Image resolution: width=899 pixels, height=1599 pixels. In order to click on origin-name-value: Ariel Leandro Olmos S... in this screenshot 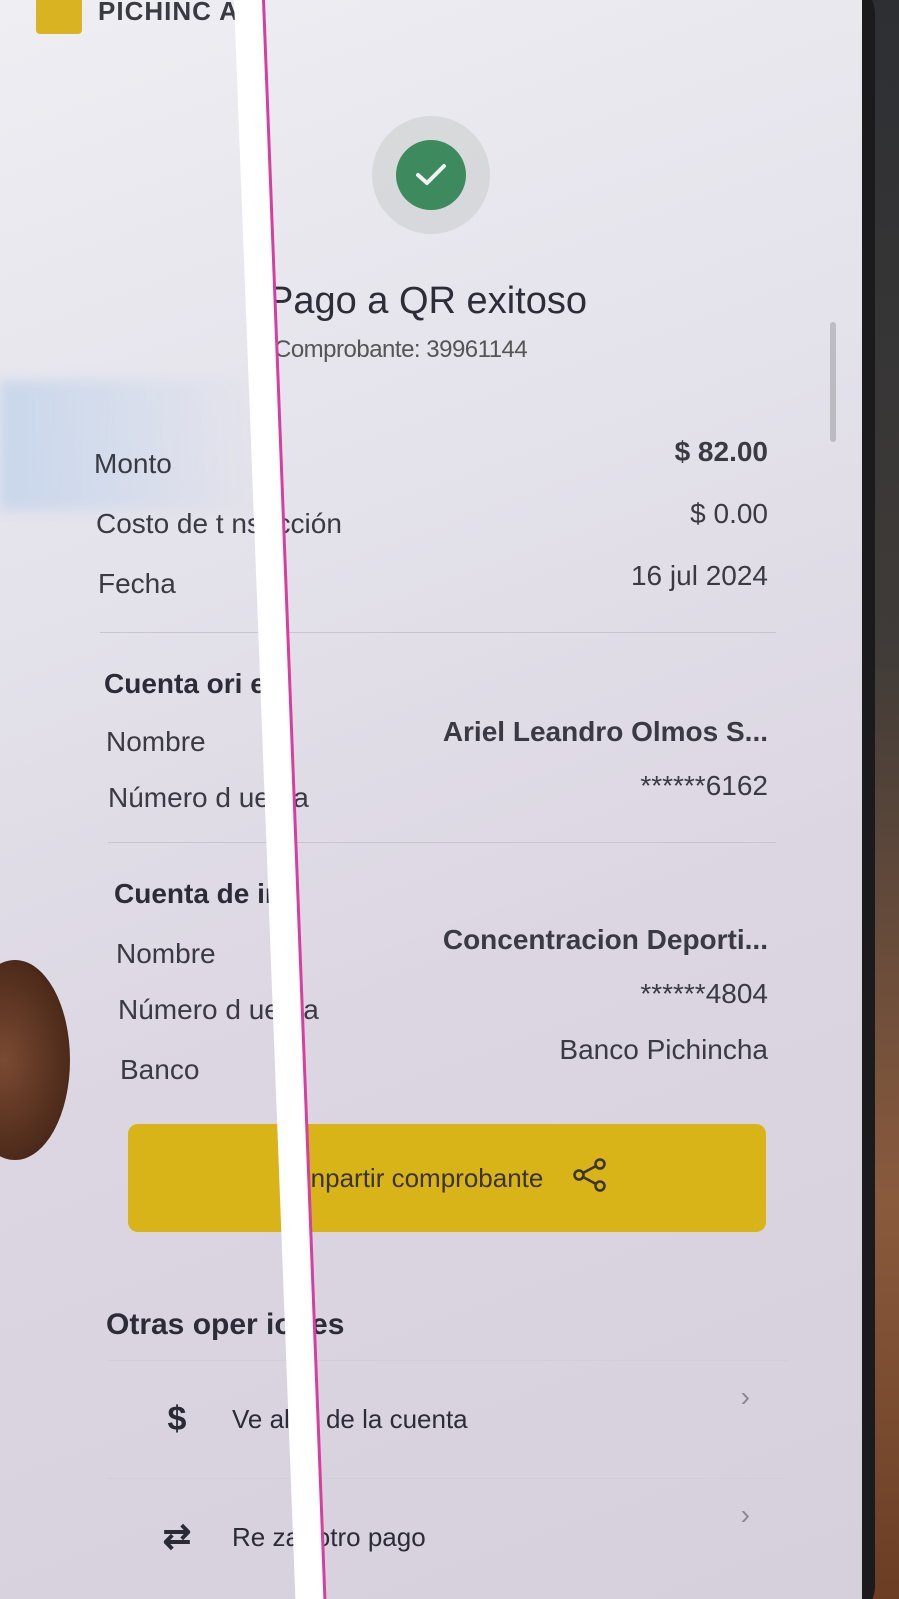, I will do `click(605, 731)`.